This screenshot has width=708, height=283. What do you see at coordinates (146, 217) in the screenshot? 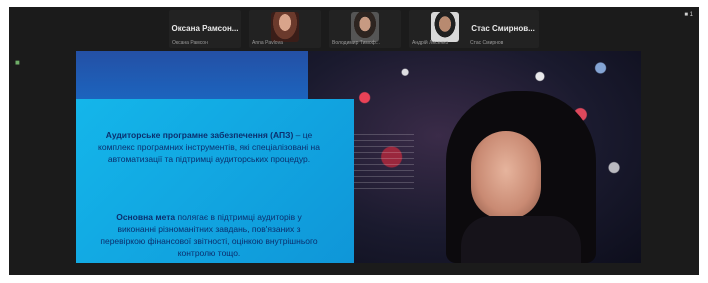
I see `paragraph-2-term: Основна мета` at bounding box center [146, 217].